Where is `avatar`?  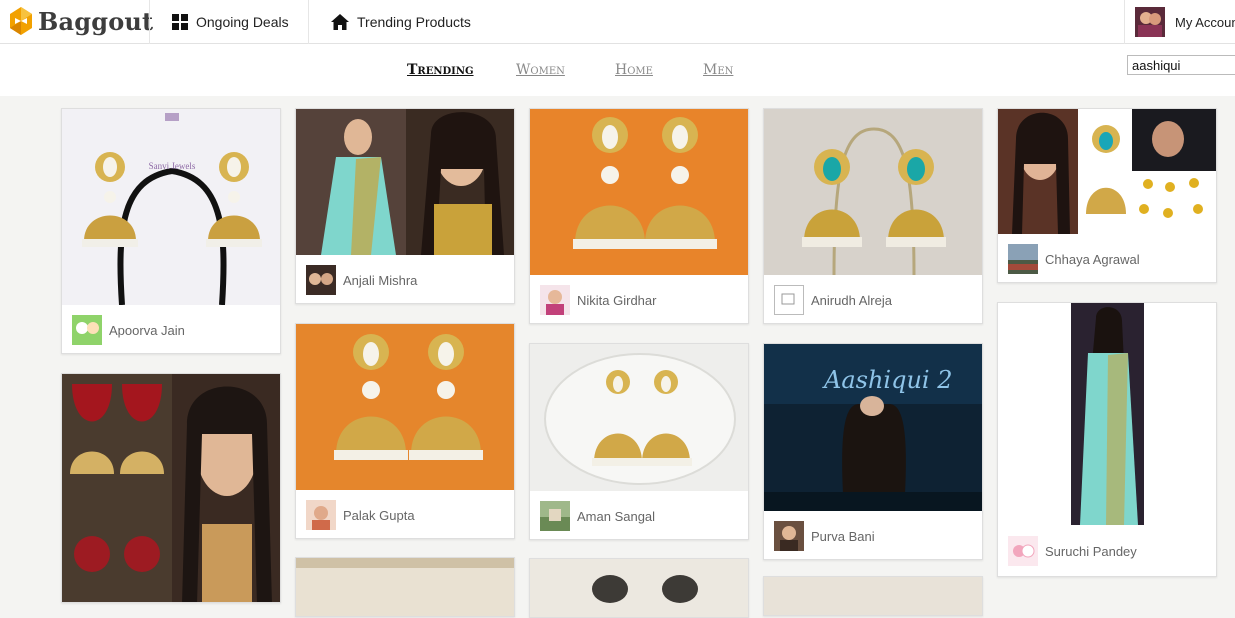 avatar is located at coordinates (1150, 22).